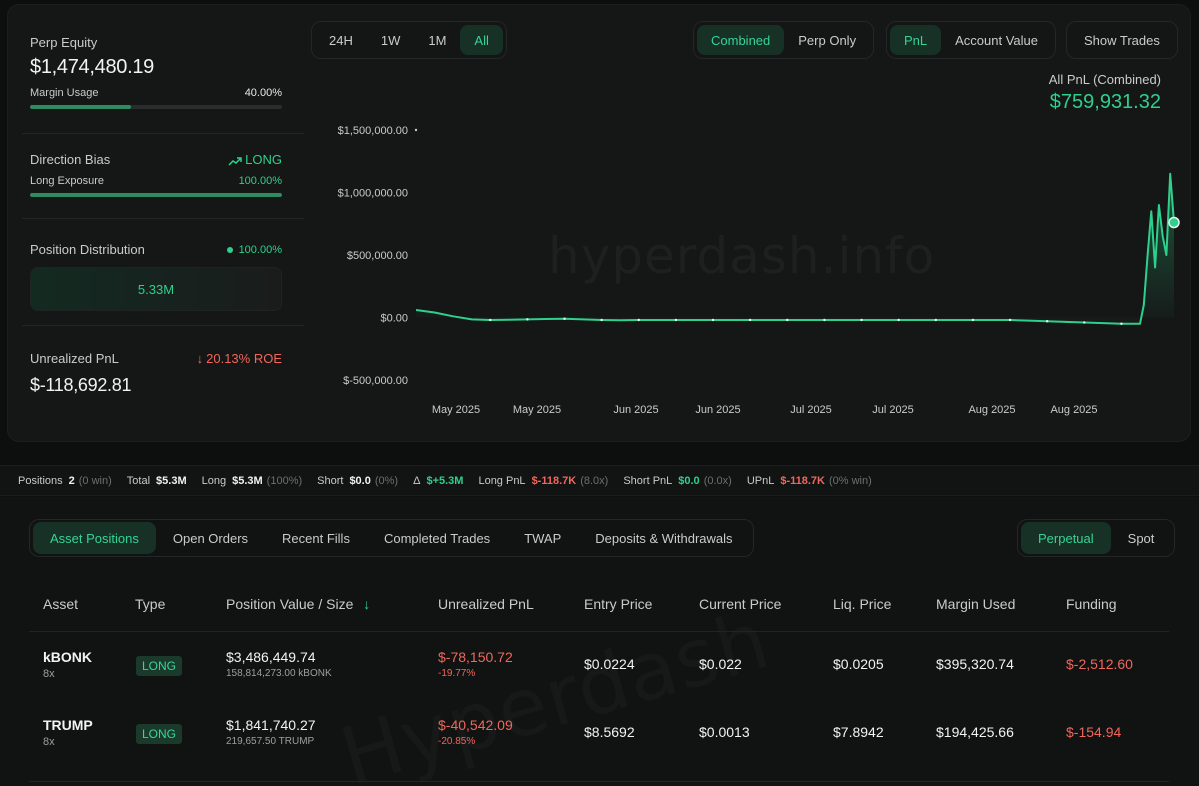  I want to click on show-trades-button: Show Trades, so click(1122, 40).